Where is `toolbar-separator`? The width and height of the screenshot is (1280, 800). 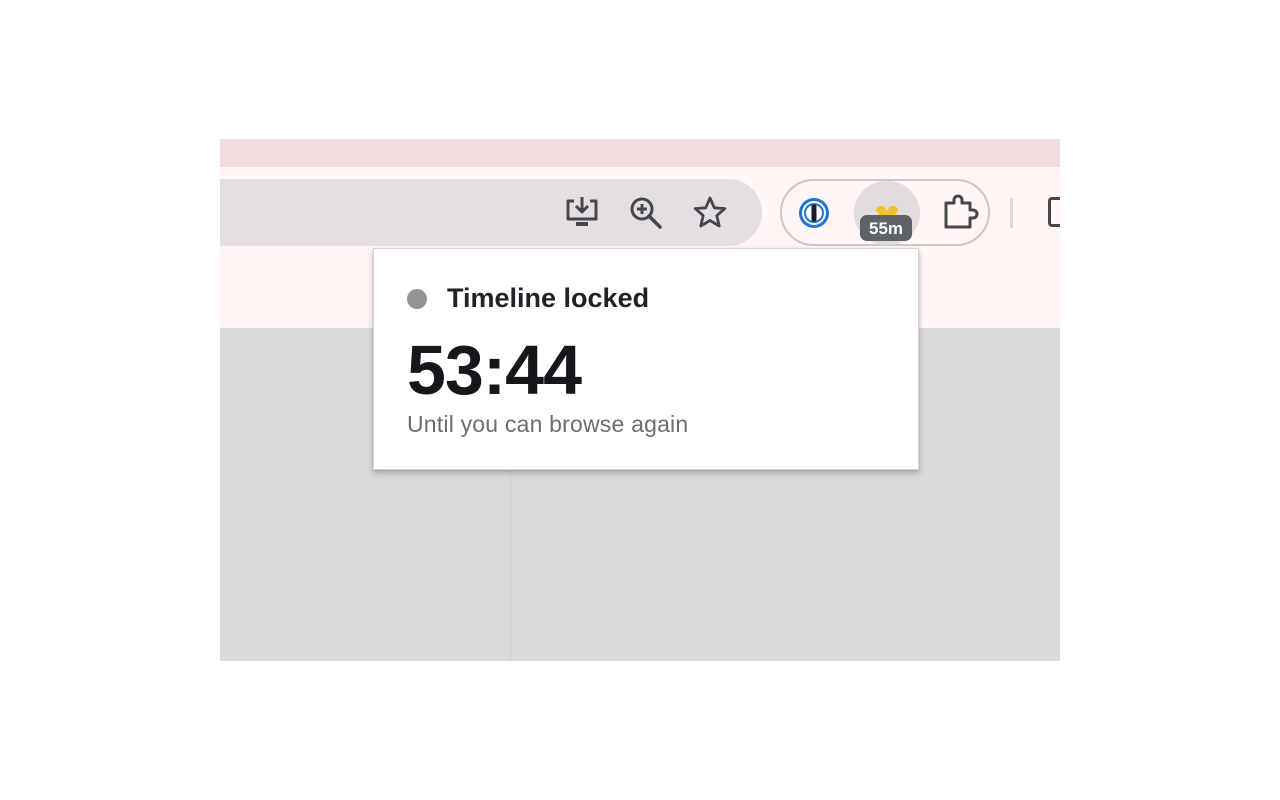
toolbar-separator is located at coordinates (1011, 213).